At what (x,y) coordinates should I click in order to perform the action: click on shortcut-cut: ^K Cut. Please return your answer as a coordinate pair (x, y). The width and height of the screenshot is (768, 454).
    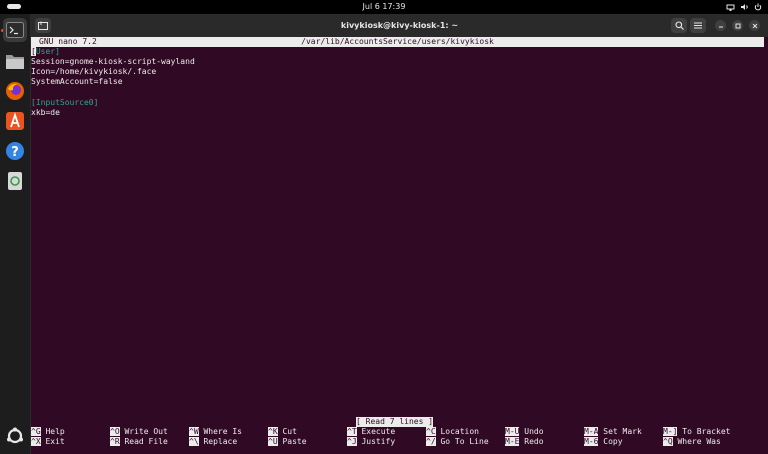
    Looking at the image, I should click on (282, 432).